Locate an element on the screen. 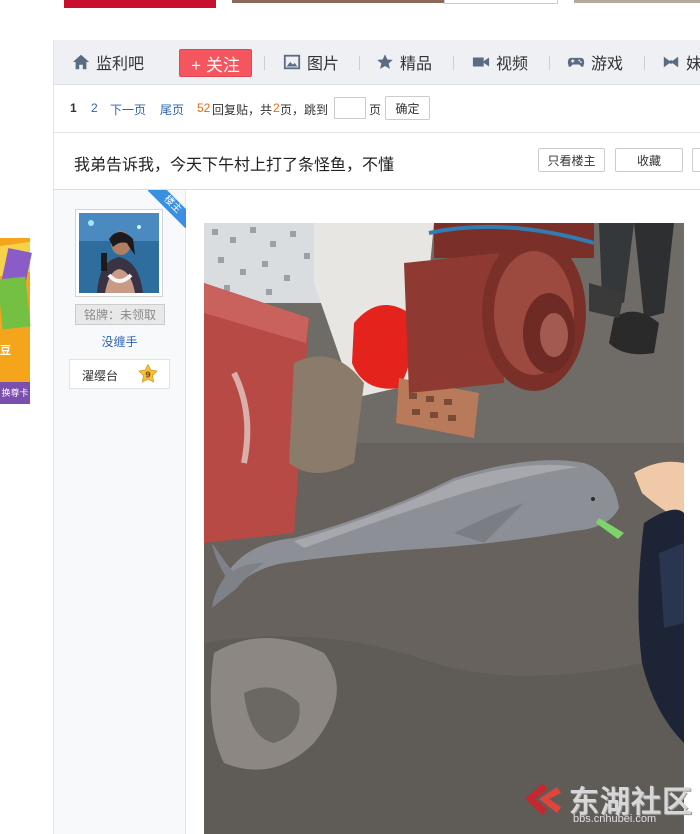  forum-navbar: 监利吧 + 关注 图片 精品 视频 游戏 妹 is located at coordinates (377, 62).